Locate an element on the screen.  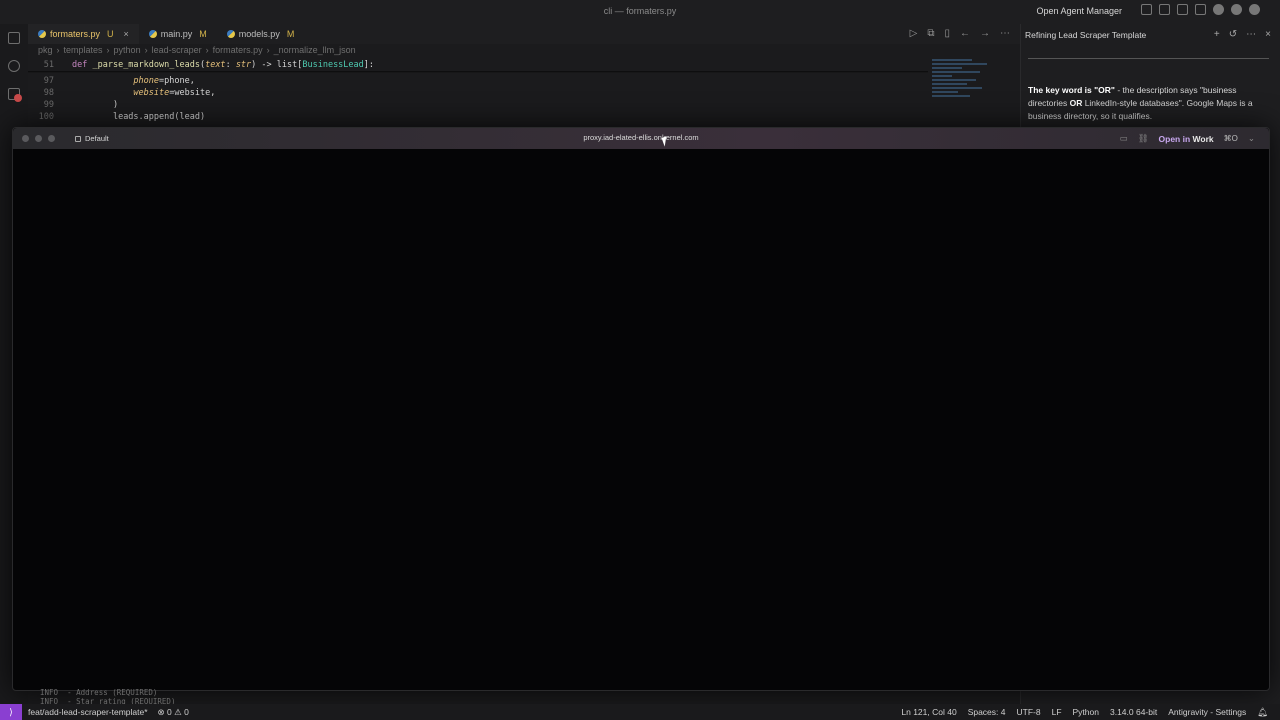
code-token: =phone, is located at coordinates (177, 81).